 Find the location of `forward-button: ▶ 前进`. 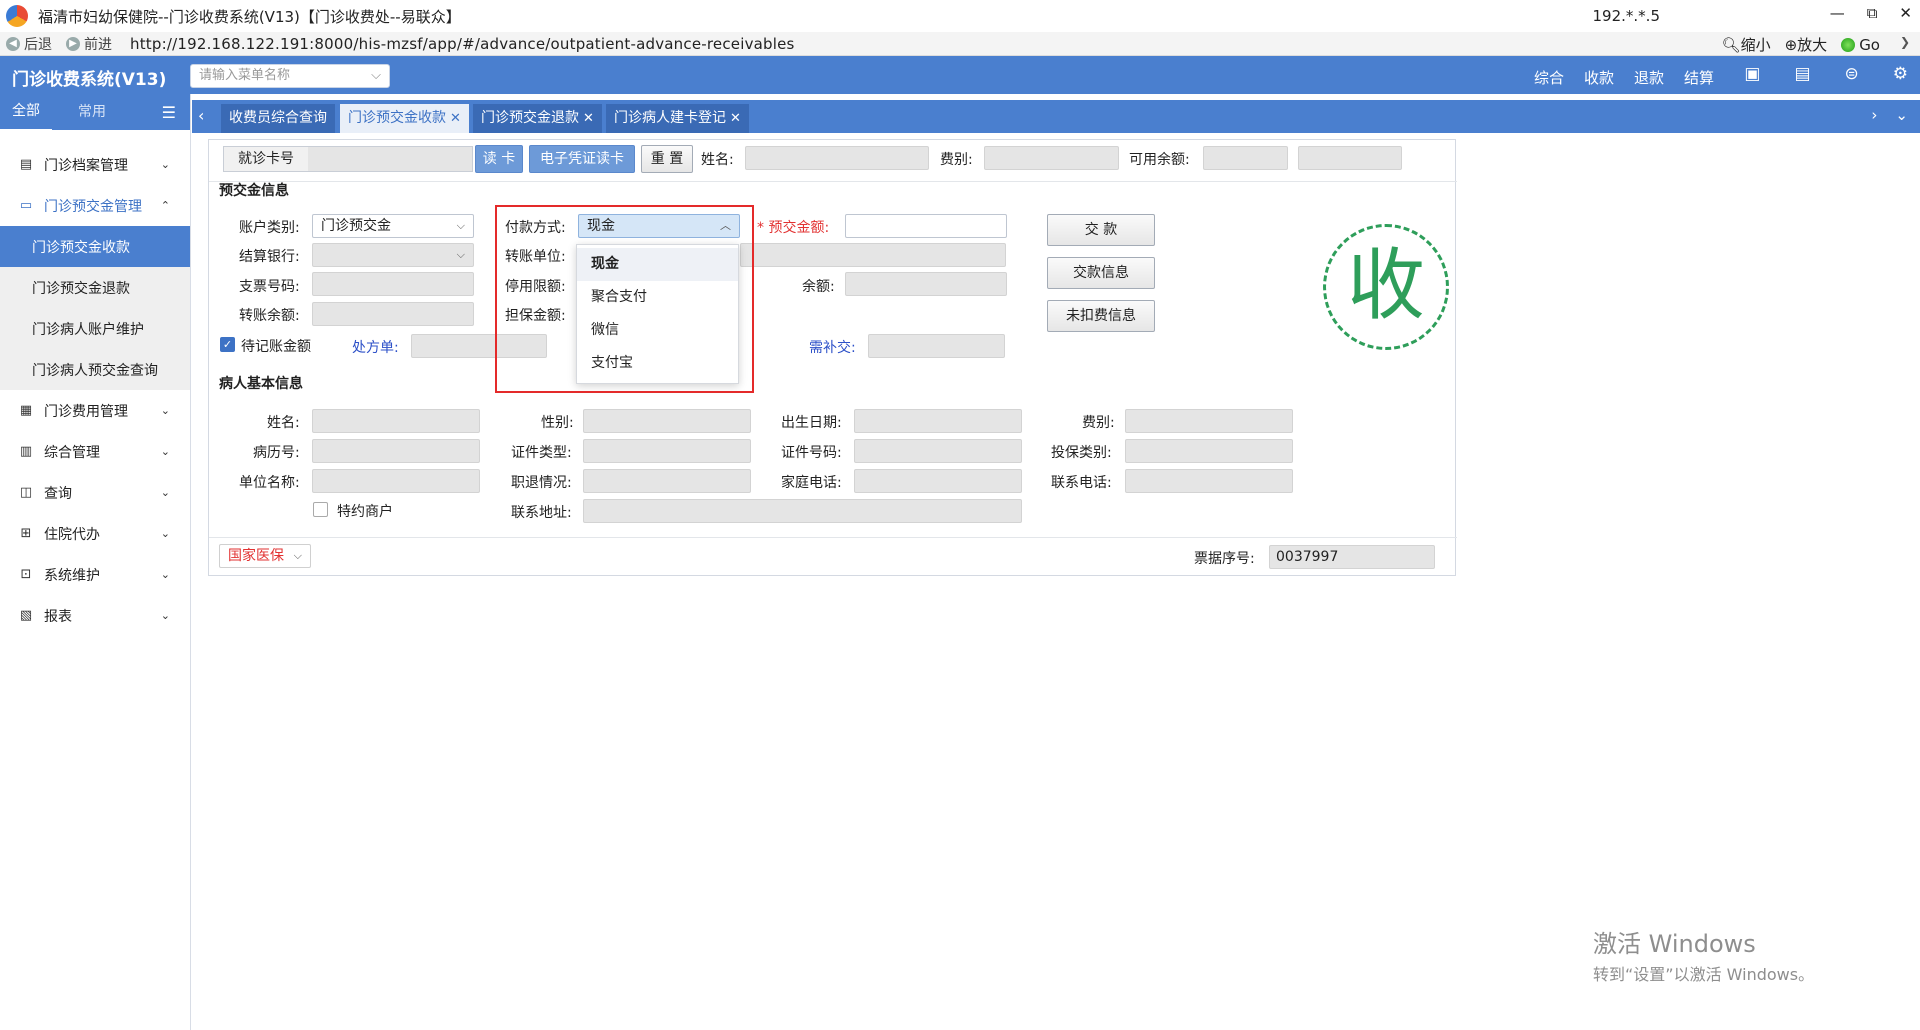

forward-button: ▶ 前进 is located at coordinates (89, 44).